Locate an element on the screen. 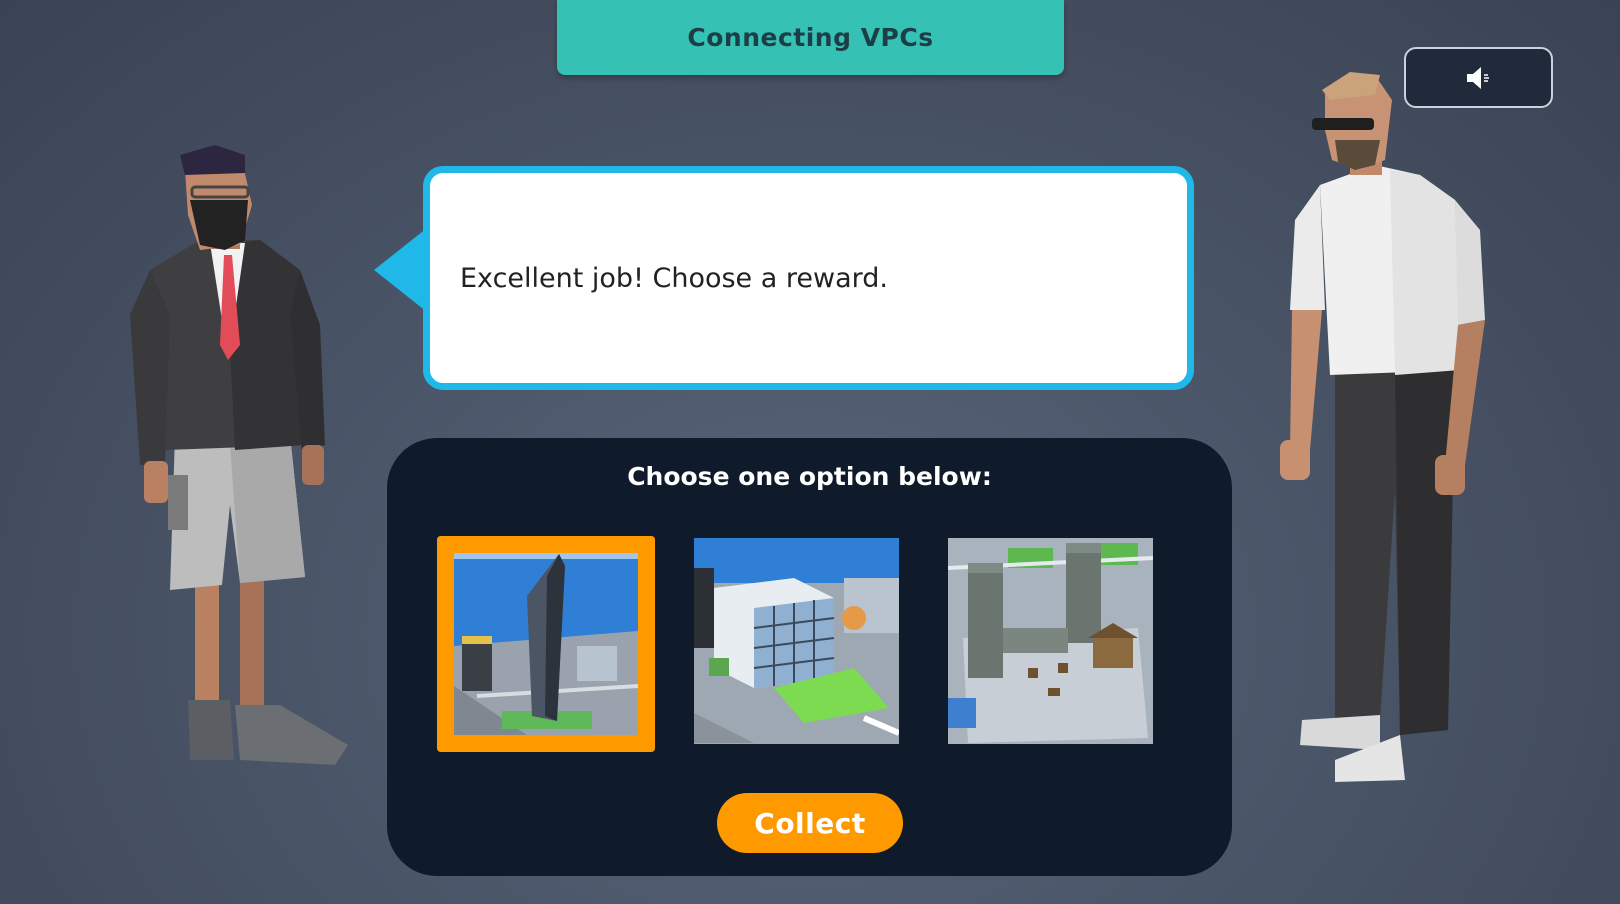  speech-bubble: Excellent job! Choose a reward. is located at coordinates (808, 278).